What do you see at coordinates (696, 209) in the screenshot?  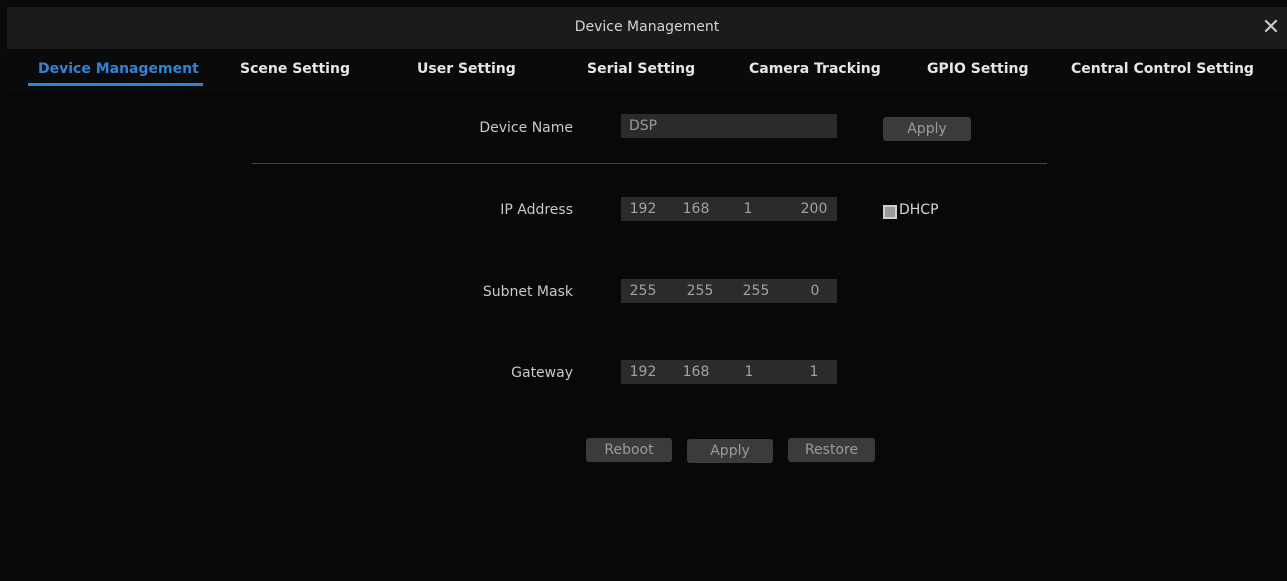 I see `ip-octet-2: 168` at bounding box center [696, 209].